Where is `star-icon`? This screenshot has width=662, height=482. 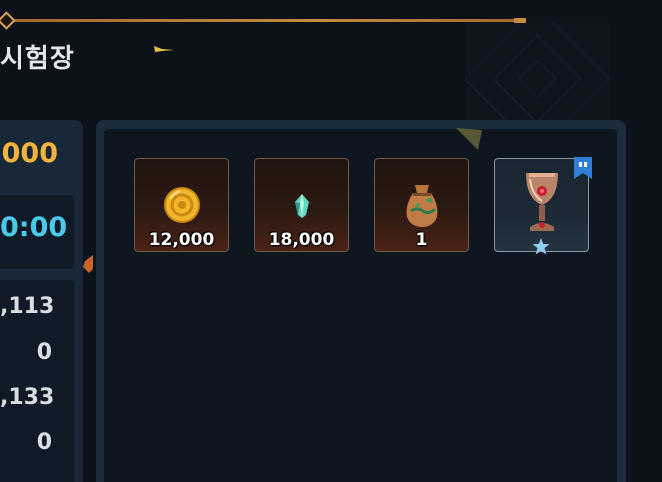 star-icon is located at coordinates (541, 246).